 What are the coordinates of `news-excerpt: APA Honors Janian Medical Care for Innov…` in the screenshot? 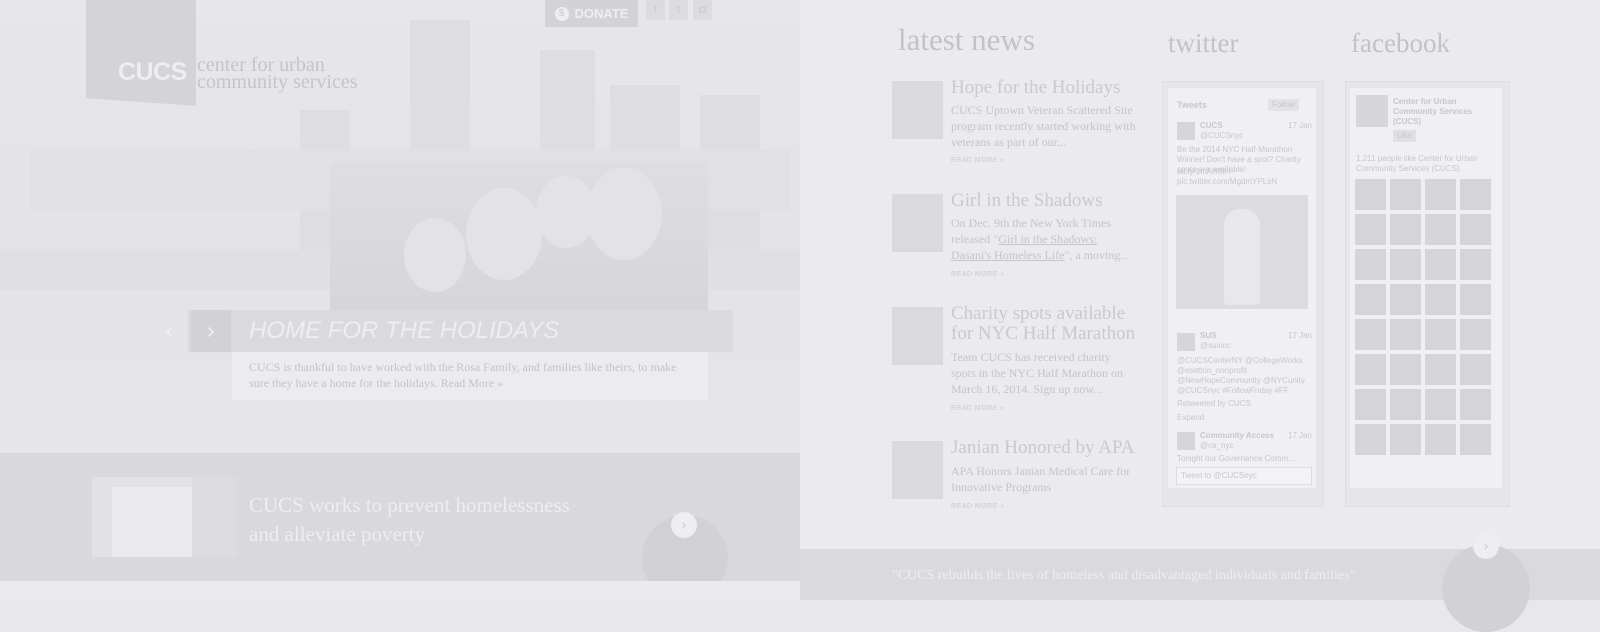 It's located at (1041, 479).